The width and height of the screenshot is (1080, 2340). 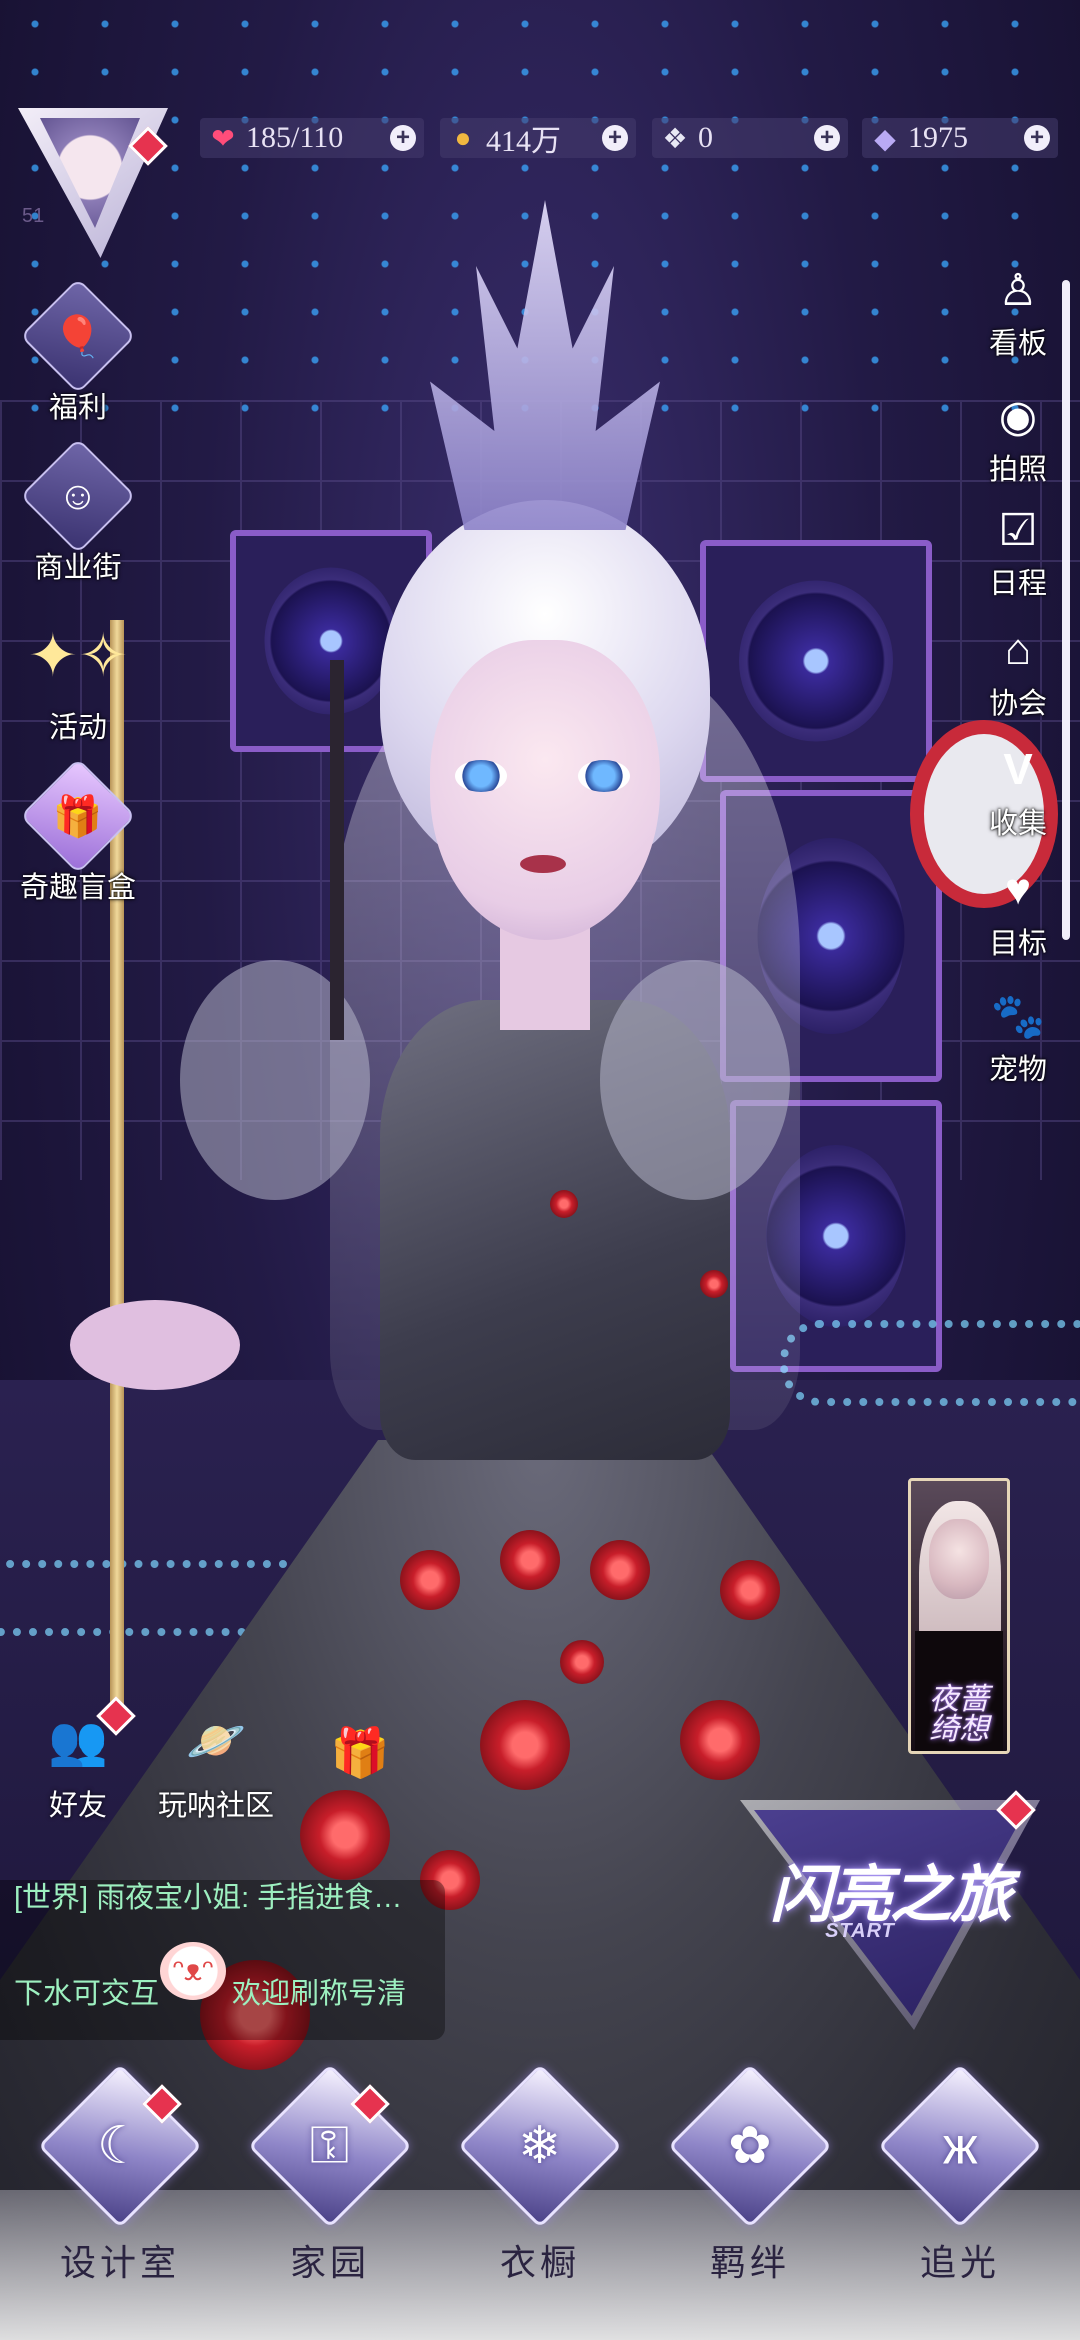 I want to click on resource-stamina: ❤ 185/110 +, so click(x=312, y=138).